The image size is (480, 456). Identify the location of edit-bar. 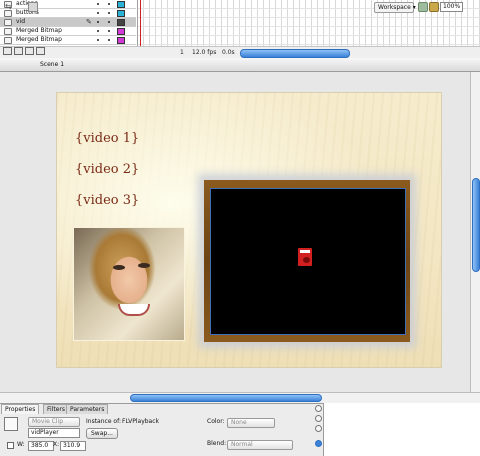
(240, 65).